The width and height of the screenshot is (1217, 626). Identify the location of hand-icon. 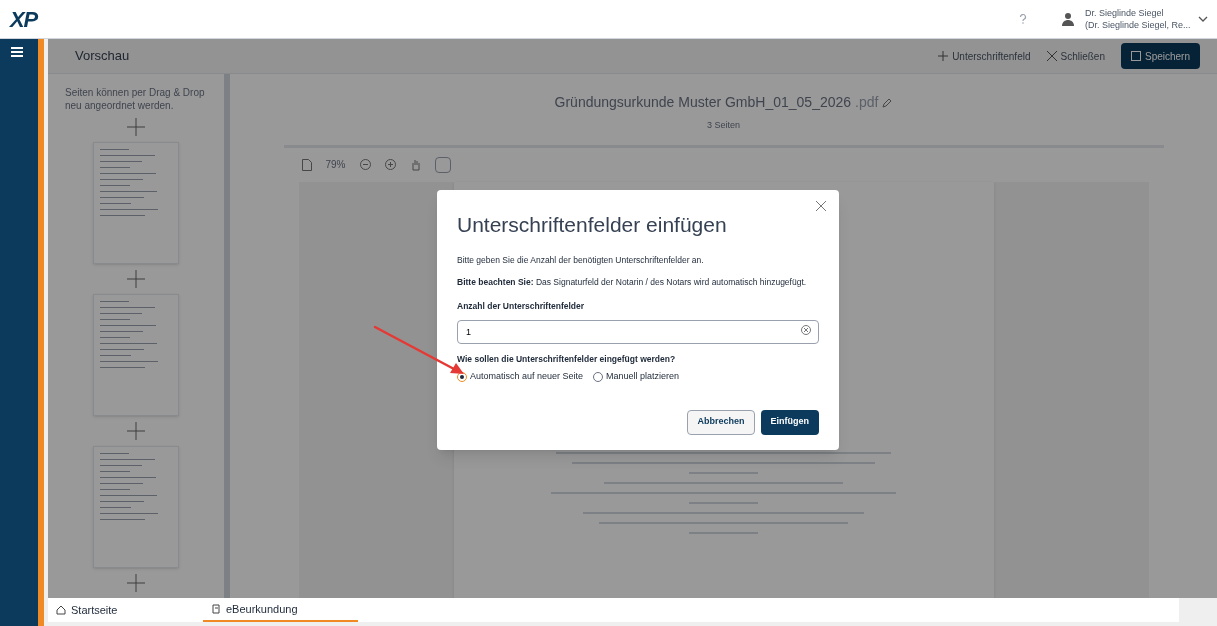
(415, 164).